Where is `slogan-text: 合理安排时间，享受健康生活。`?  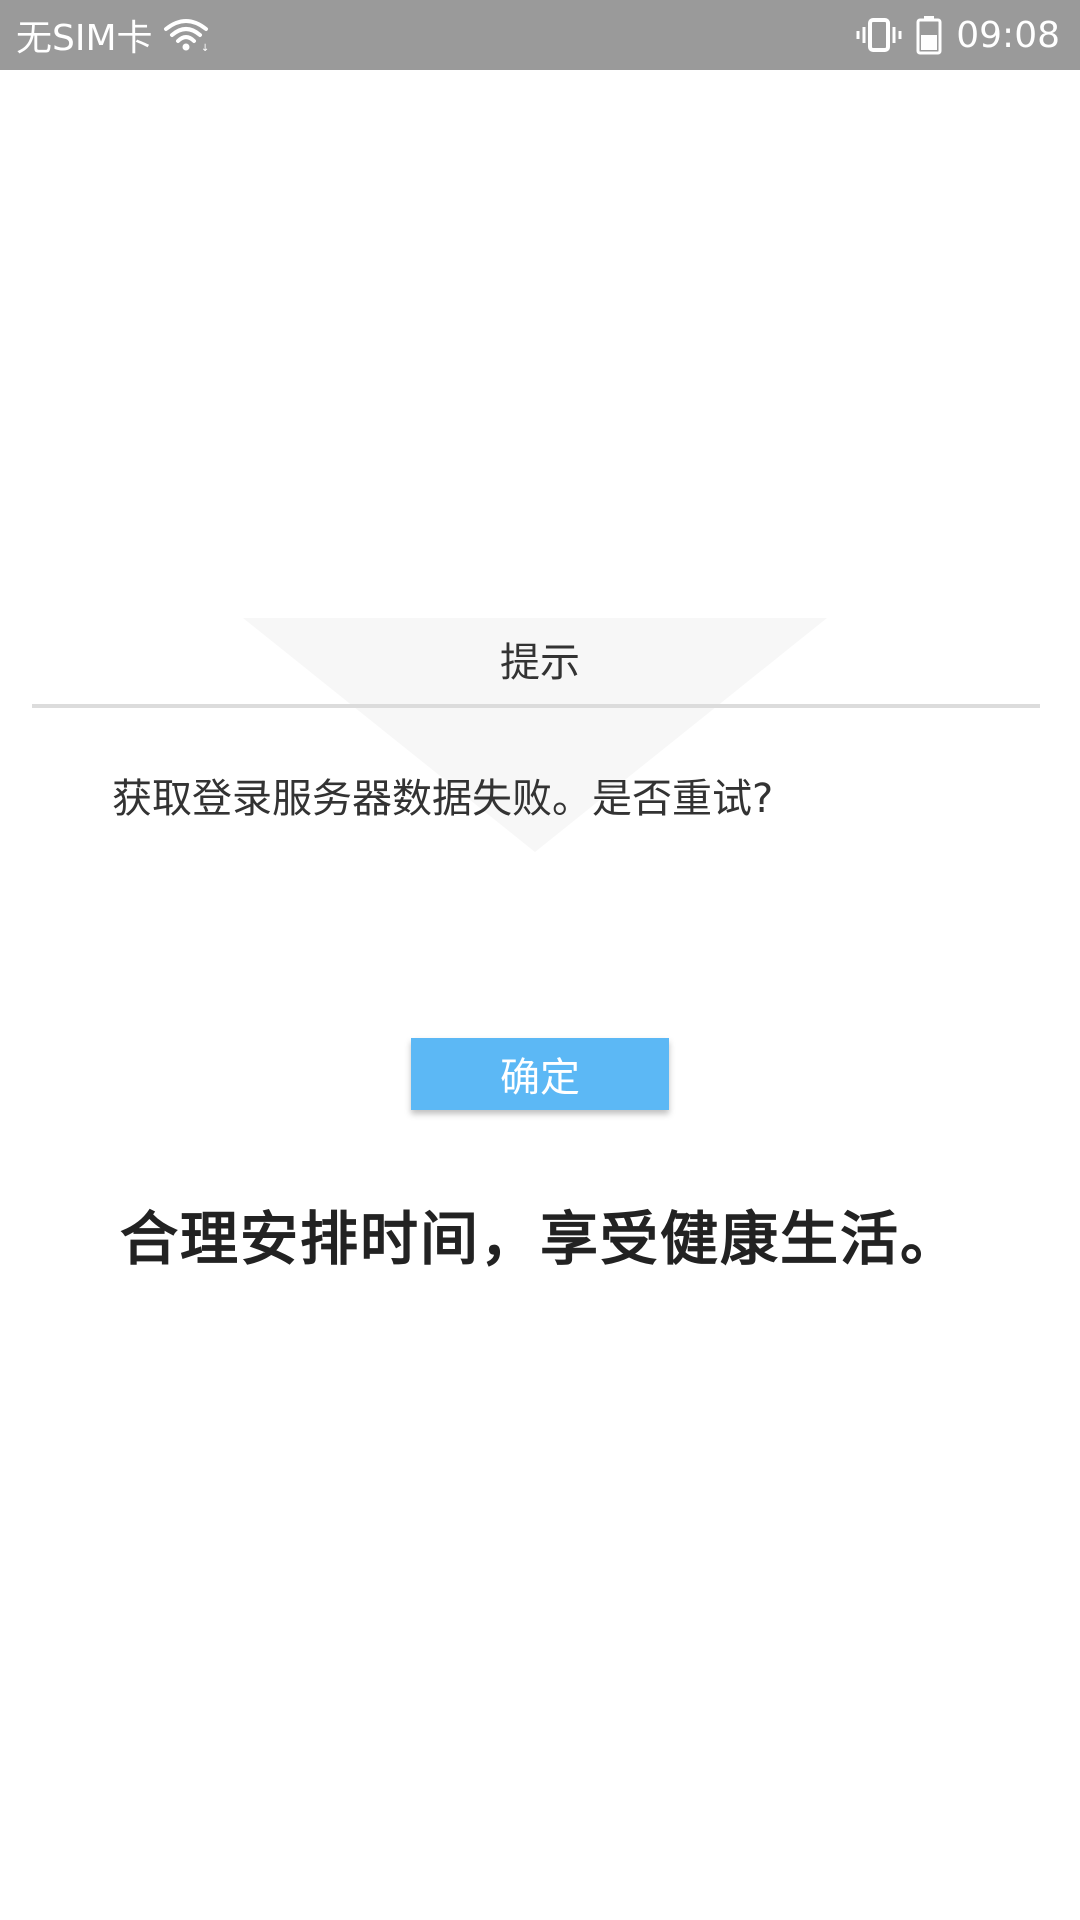
slogan-text: 合理安排时间，享受健康生活。 is located at coordinates (539, 1239).